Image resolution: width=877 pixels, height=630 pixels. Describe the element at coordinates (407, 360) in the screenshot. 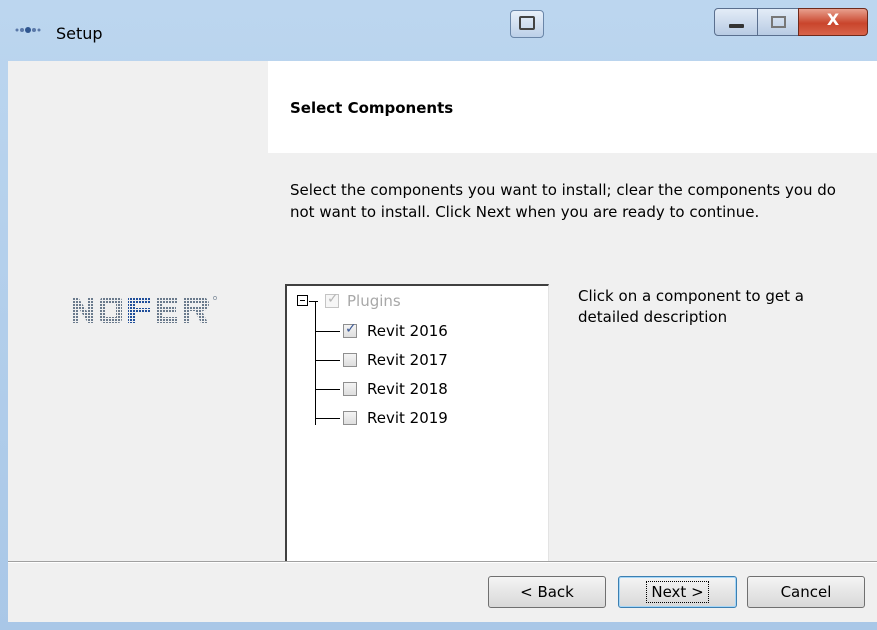

I see `tree-item-revit-2017-label: Revit 2017` at that location.